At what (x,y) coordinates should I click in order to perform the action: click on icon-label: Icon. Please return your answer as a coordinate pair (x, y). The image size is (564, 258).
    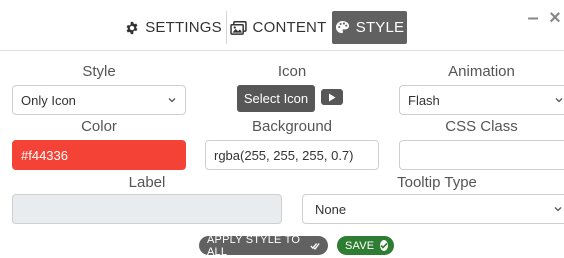
    Looking at the image, I should click on (292, 71).